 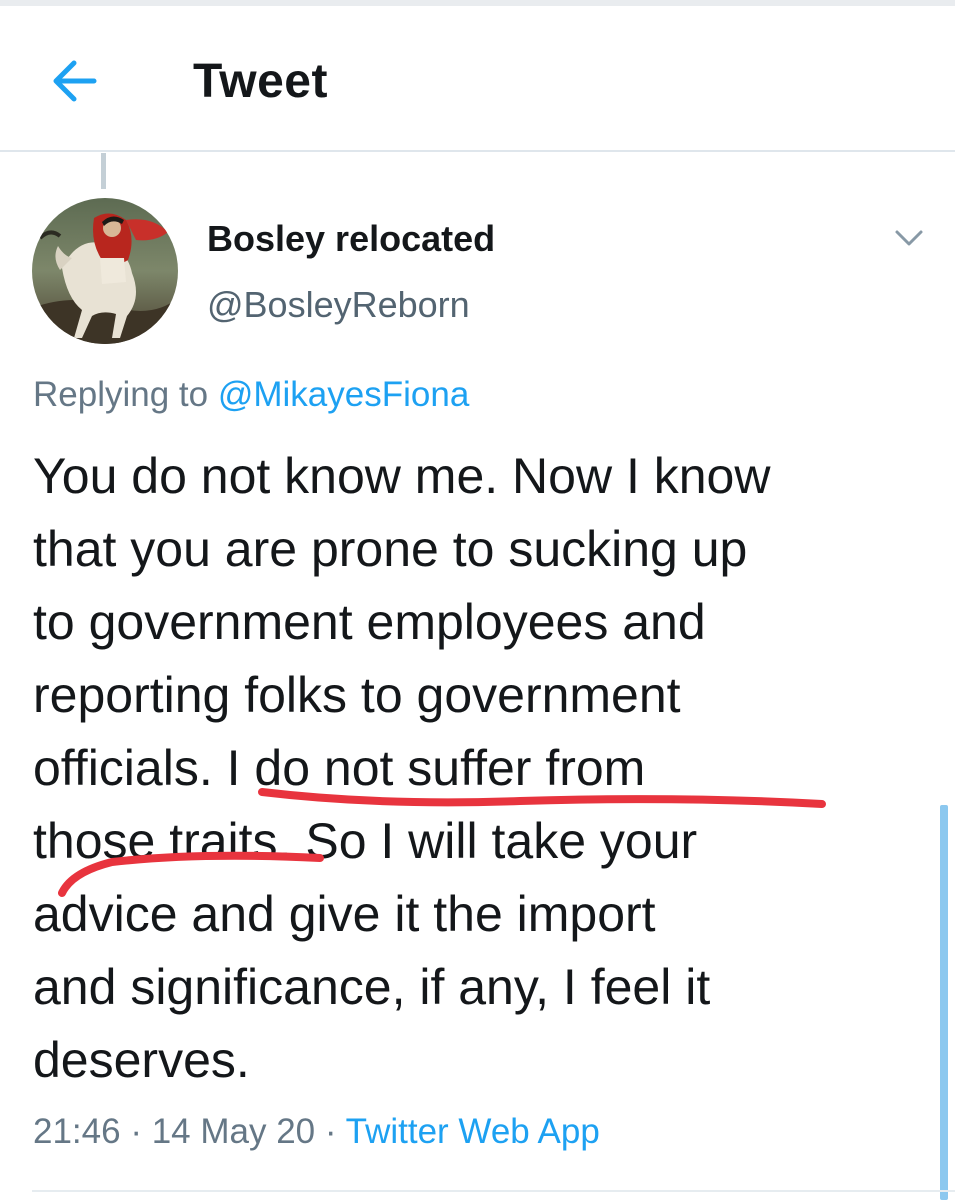 I want to click on scrollbar, so click(x=944, y=1002).